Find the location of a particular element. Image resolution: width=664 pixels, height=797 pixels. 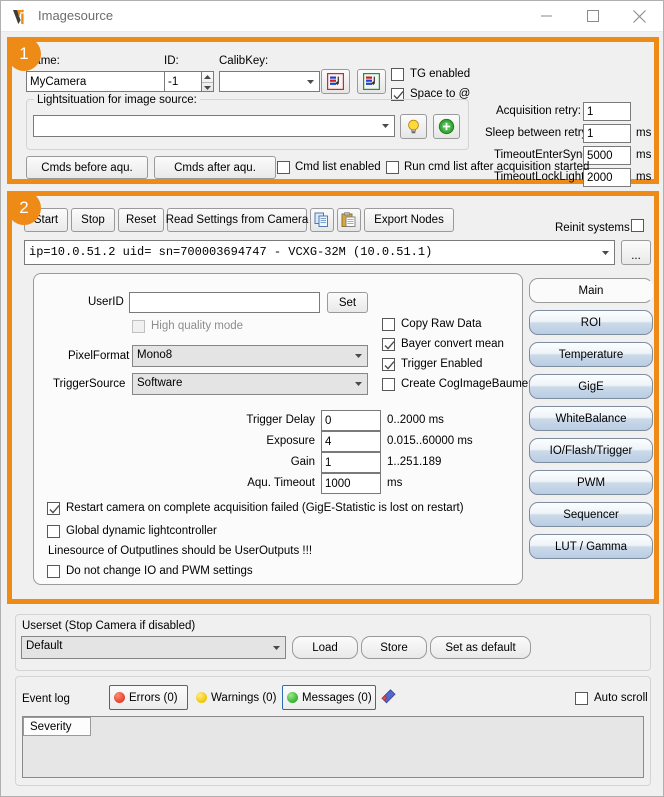

window-title: Imagesource is located at coordinates (76, 15).